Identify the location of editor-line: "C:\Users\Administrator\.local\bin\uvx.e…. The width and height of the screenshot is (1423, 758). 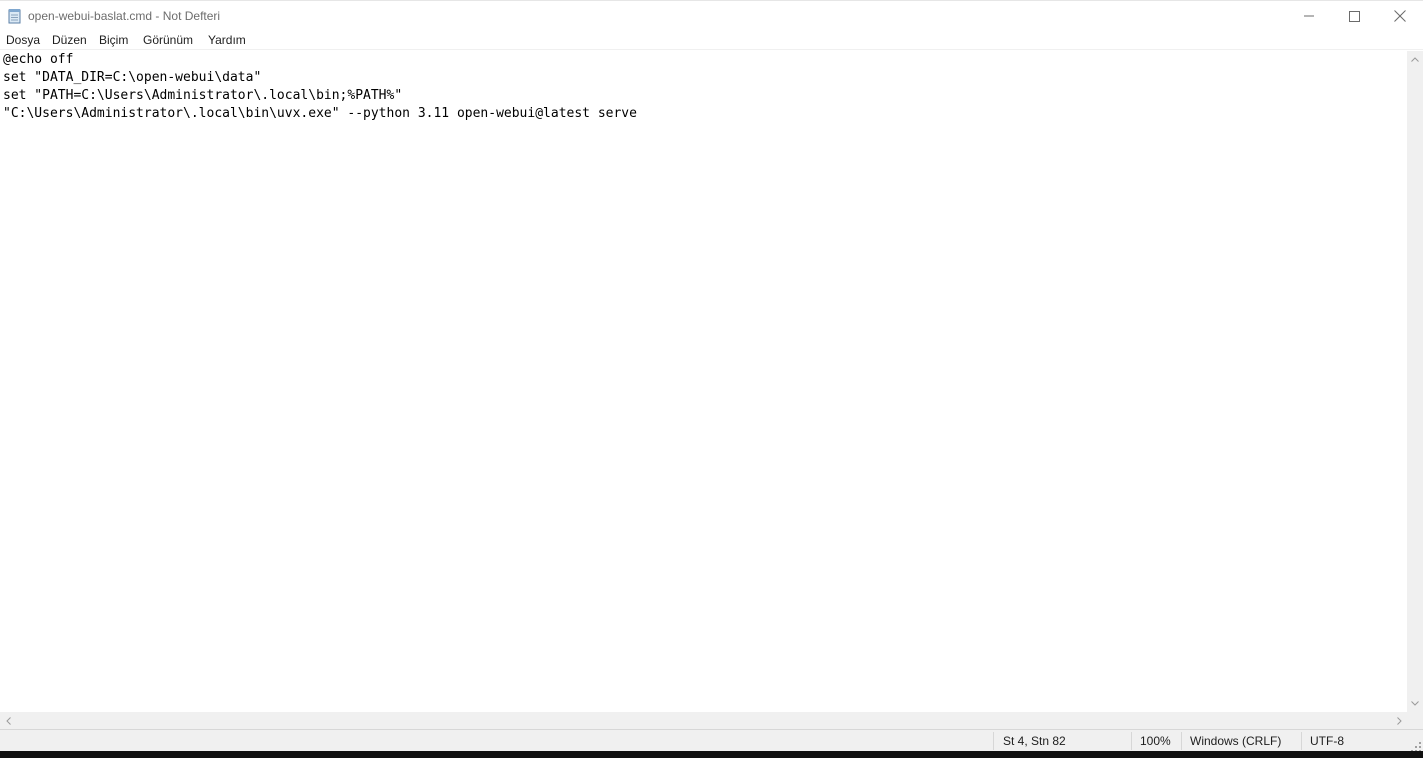
(320, 113).